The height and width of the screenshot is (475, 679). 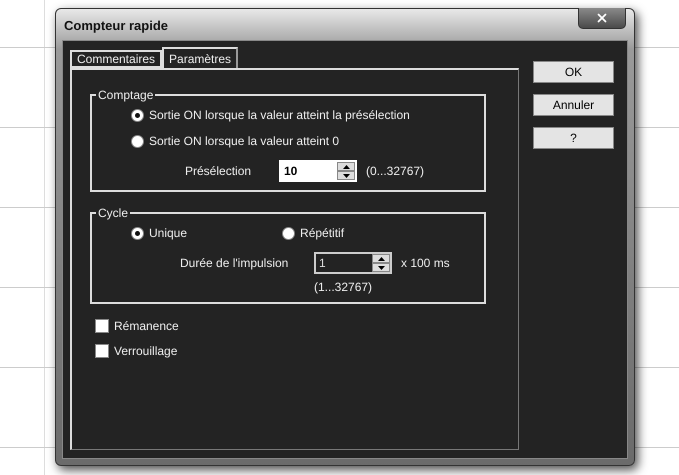 What do you see at coordinates (279, 115) in the screenshot?
I see `radio-label: Sortie ON lorsque la valeur atteint la présélection` at bounding box center [279, 115].